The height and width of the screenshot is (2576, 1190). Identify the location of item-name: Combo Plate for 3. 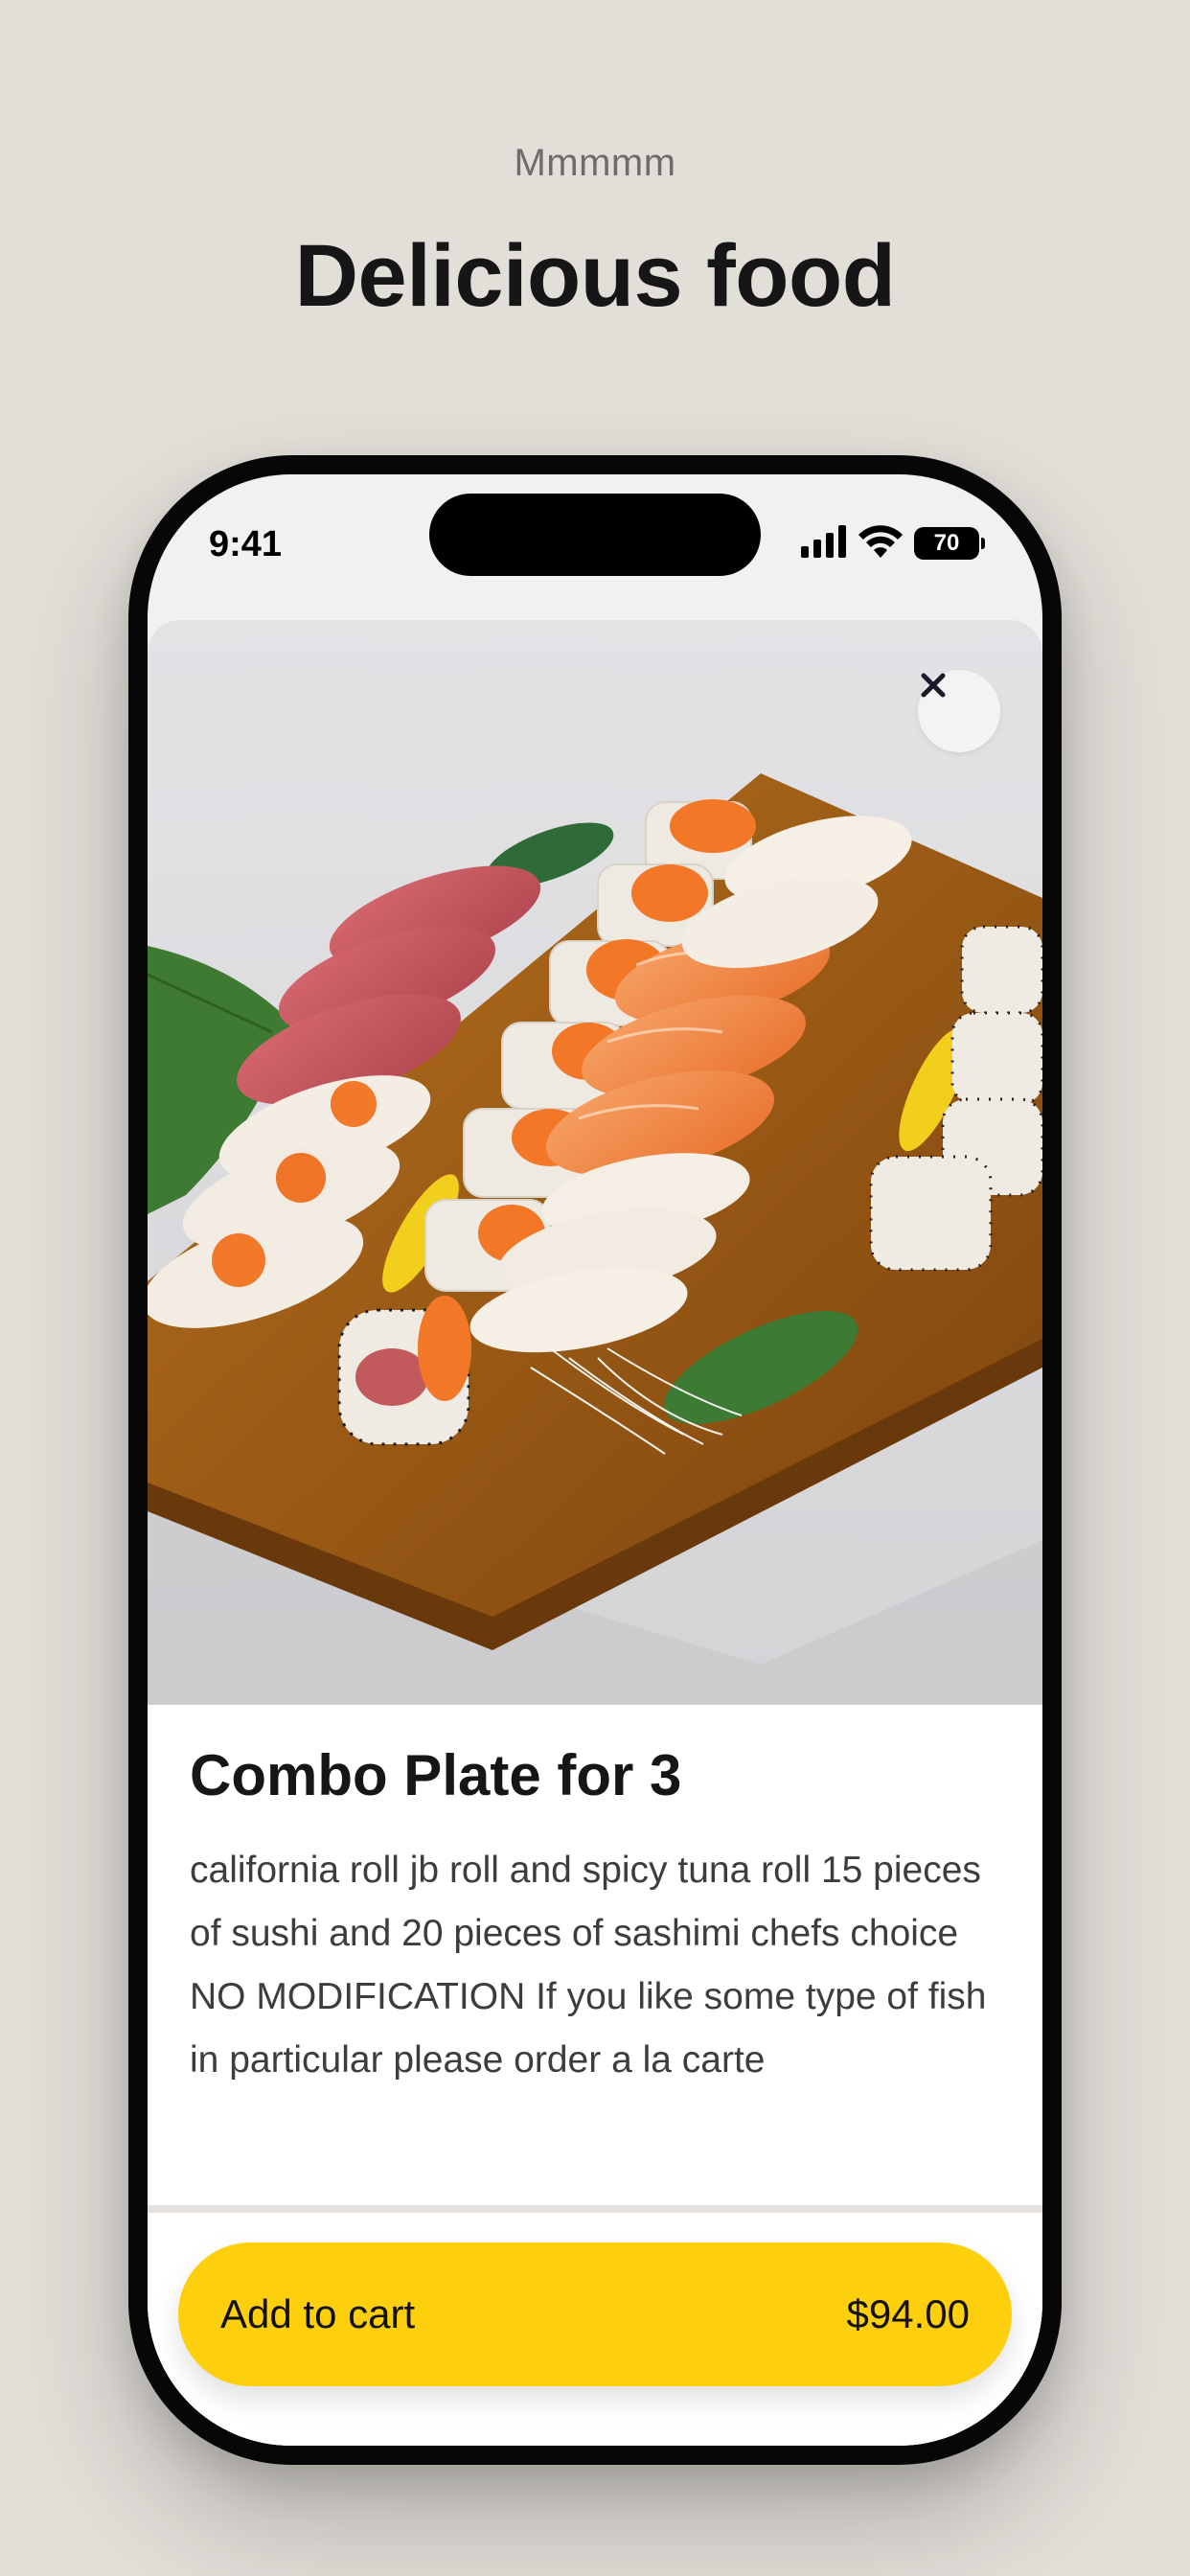
(436, 1775).